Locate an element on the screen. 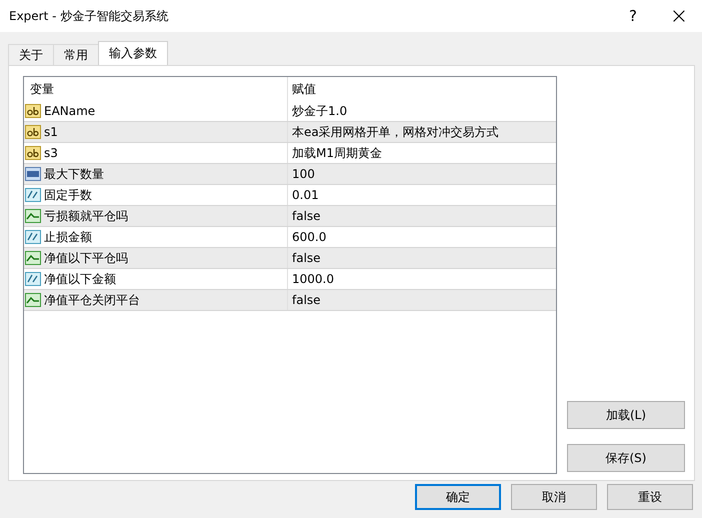 This screenshot has width=702, height=518. parameter-value: 1000.0 is located at coordinates (422, 279).